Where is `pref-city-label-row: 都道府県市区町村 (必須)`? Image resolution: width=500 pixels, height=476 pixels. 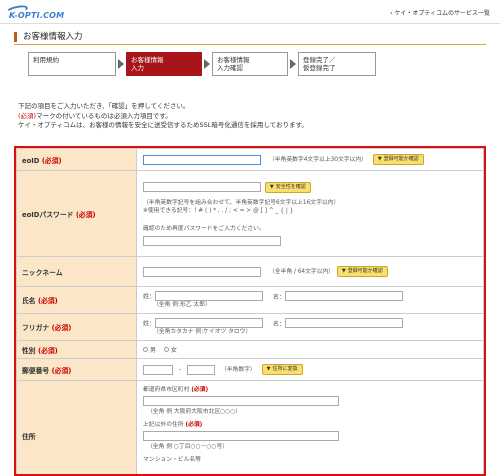
pref-city-label-row: 都道府県市区町村 (必須) is located at coordinates (310, 390).